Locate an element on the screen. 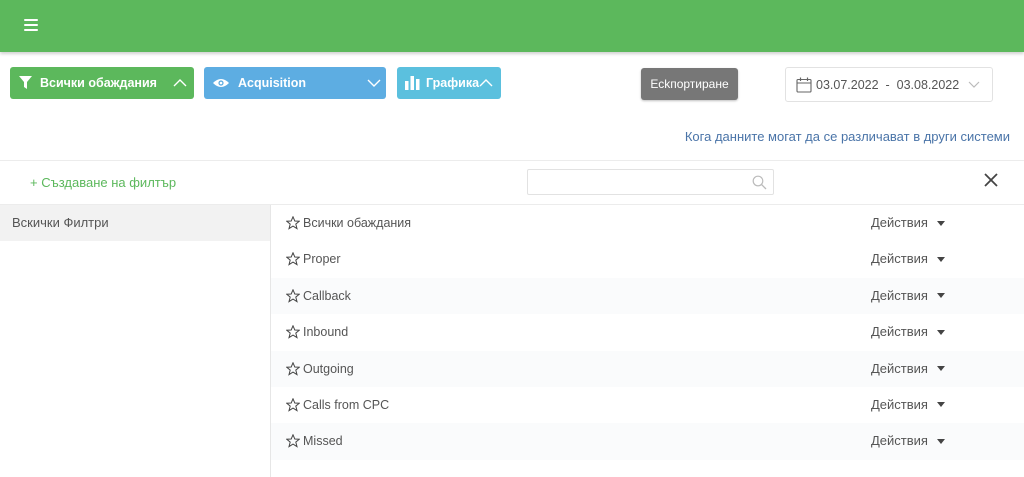 Image resolution: width=1024 pixels, height=477 pixels. chart-label: Графика is located at coordinates (453, 83).